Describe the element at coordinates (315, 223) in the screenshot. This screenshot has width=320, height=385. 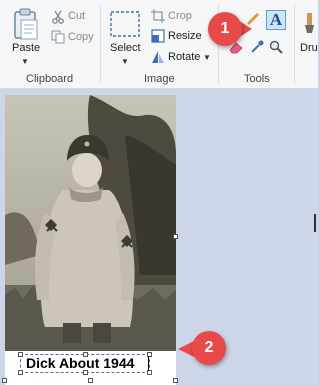
I see `window-edge-marker` at that location.